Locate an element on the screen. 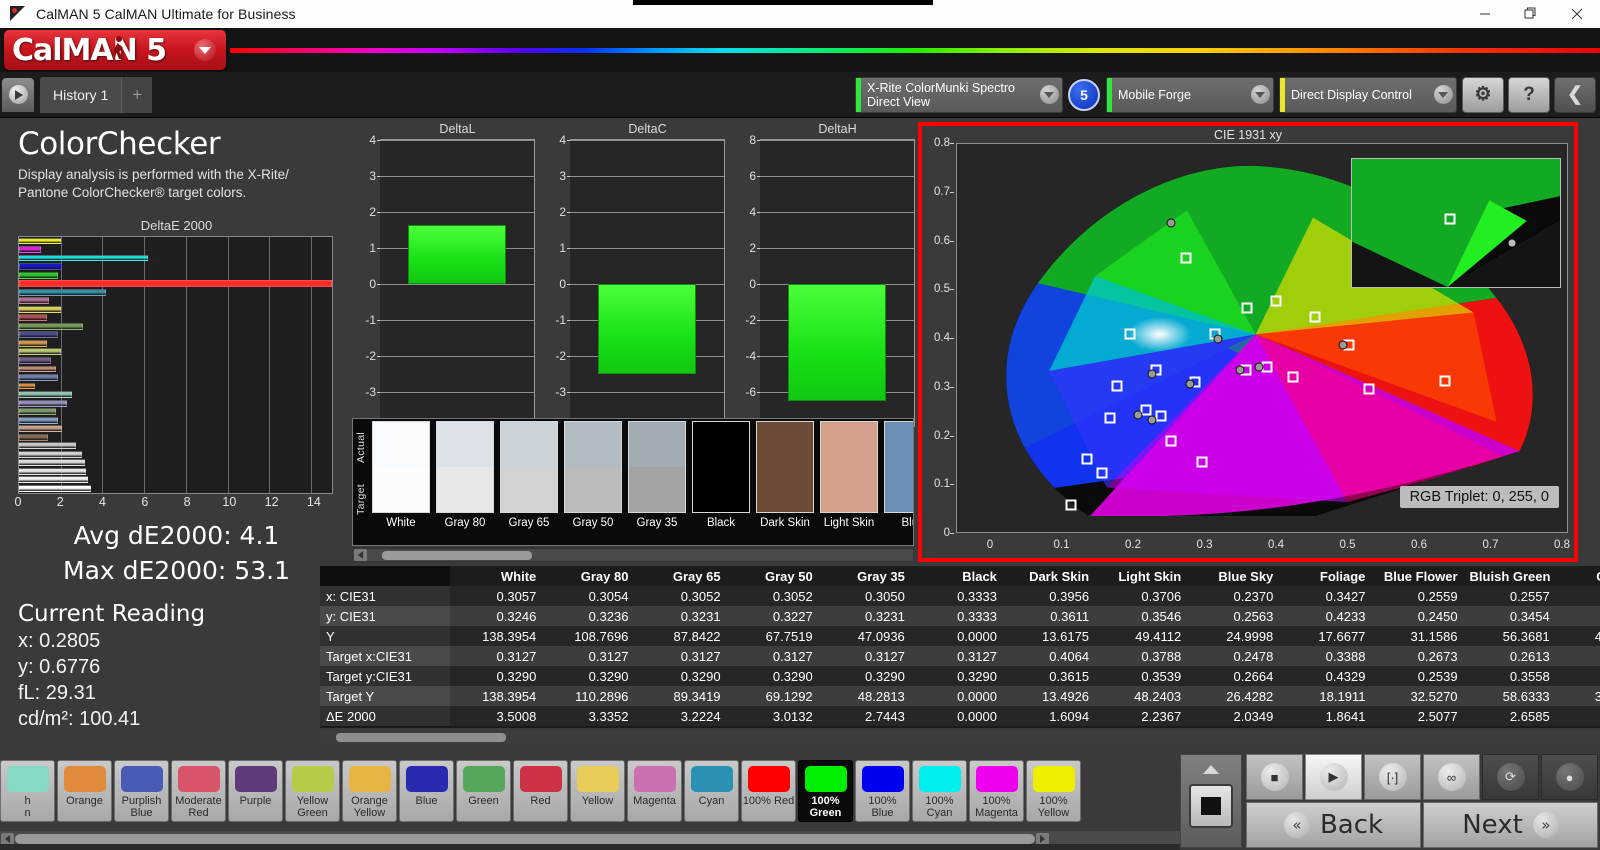 The height and width of the screenshot is (850, 1600). display-control-selector: Direct Display Control is located at coordinates (1368, 94).